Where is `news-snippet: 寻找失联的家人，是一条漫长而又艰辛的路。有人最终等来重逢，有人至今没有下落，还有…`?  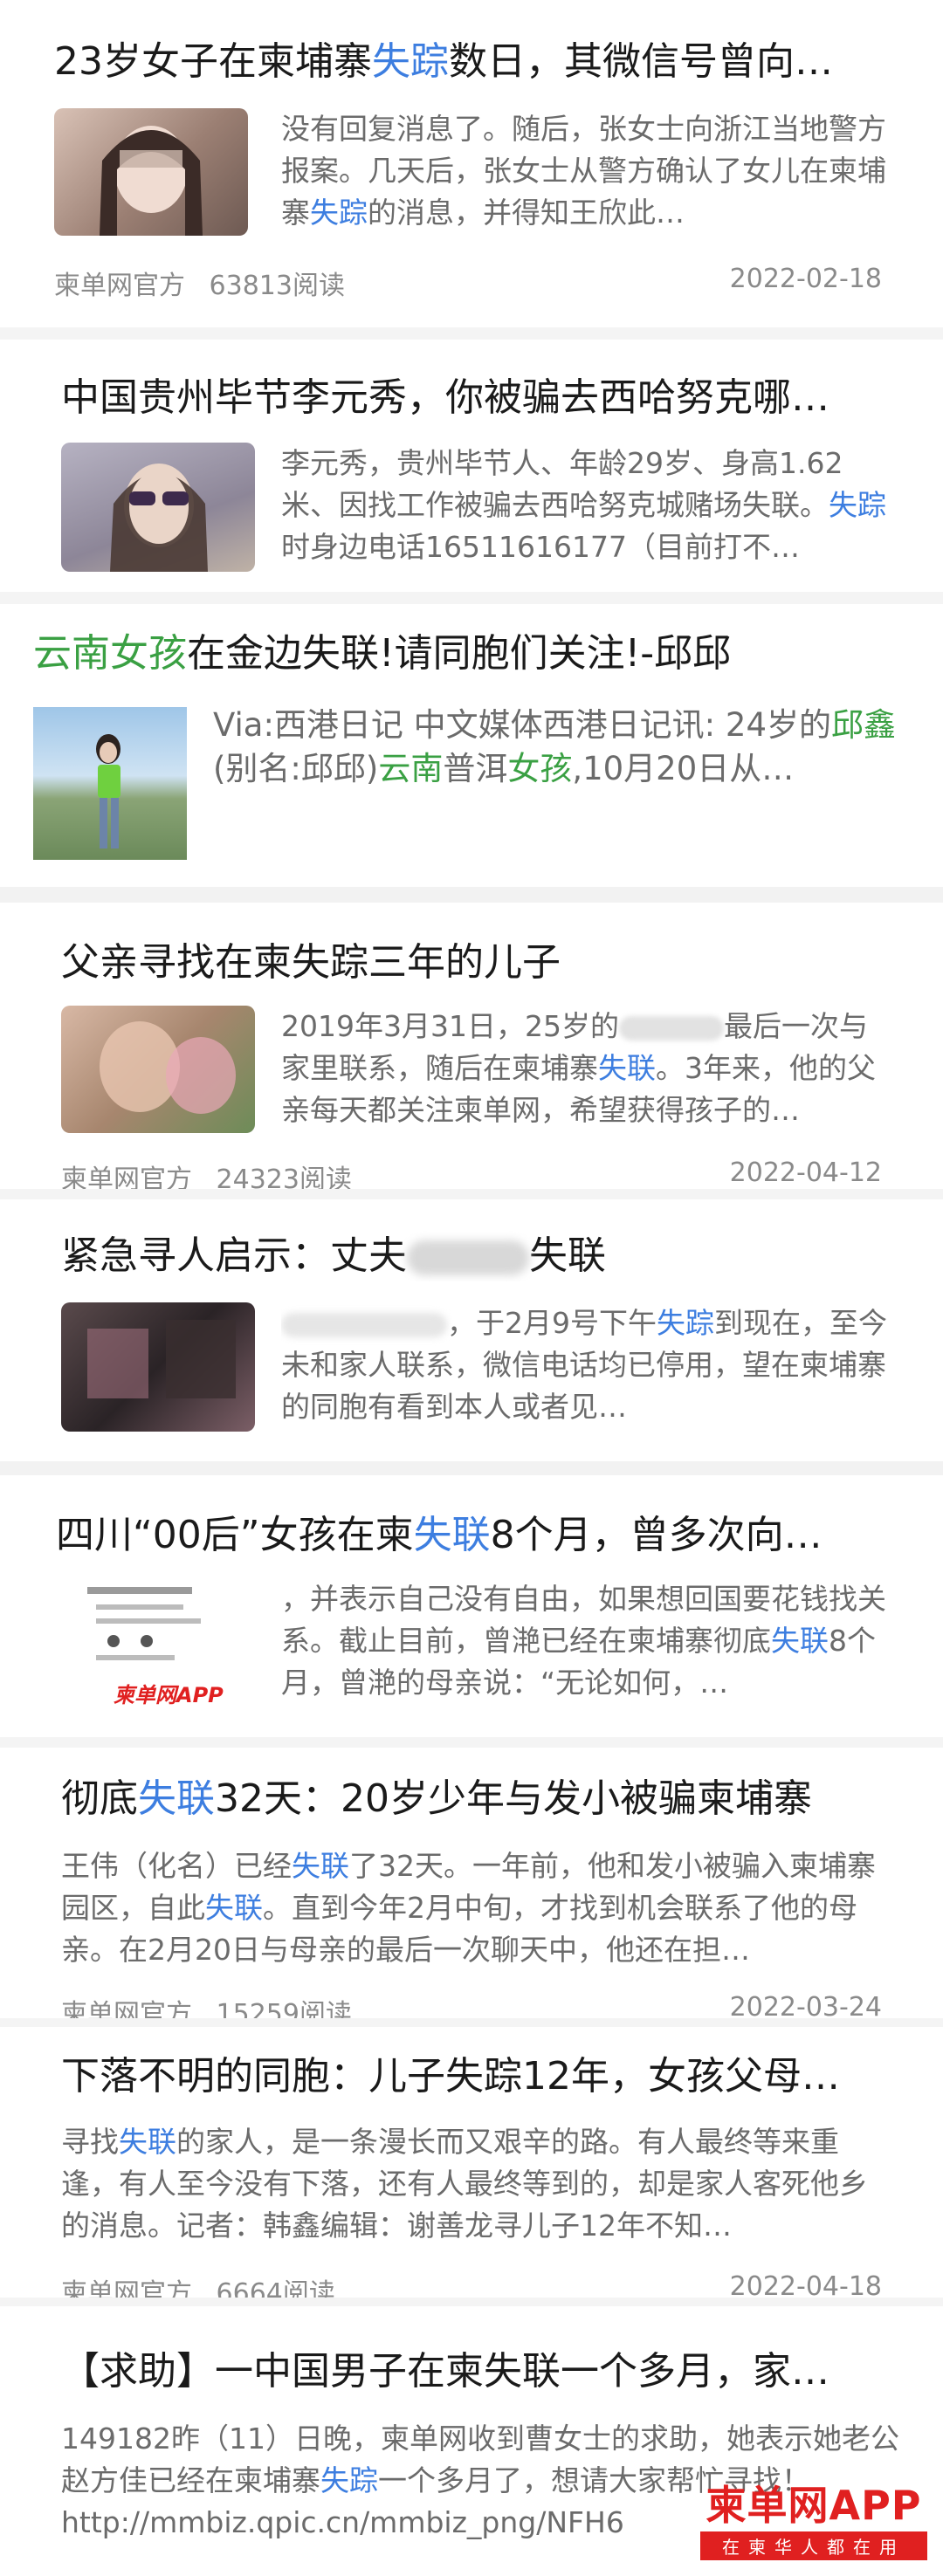 news-snippet: 寻找失联的家人，是一条漫长而又艰辛的路。有人最终等来重逢，有人至今没有下落，还有… is located at coordinates (464, 2184).